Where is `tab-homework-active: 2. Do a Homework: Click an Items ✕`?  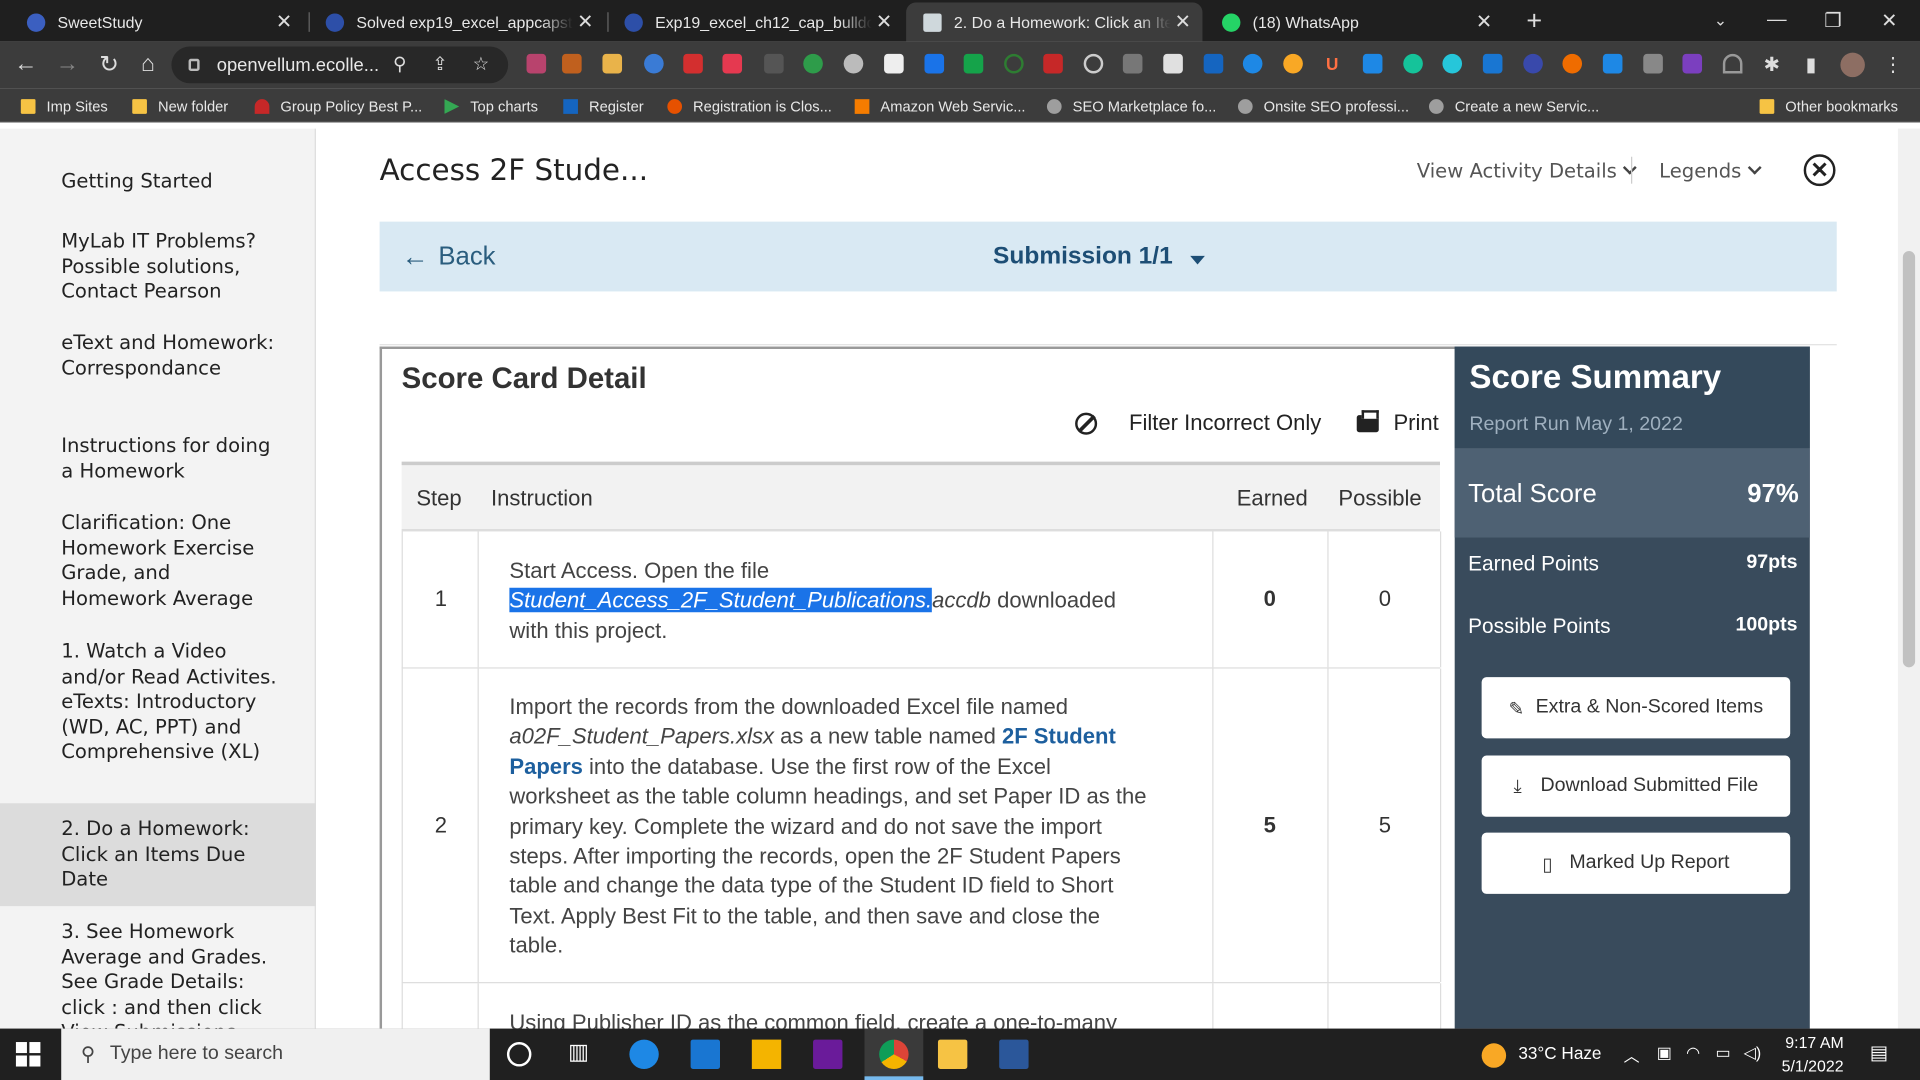 tab-homework-active: 2. Do a Homework: Click an Items ✕ is located at coordinates (1054, 22).